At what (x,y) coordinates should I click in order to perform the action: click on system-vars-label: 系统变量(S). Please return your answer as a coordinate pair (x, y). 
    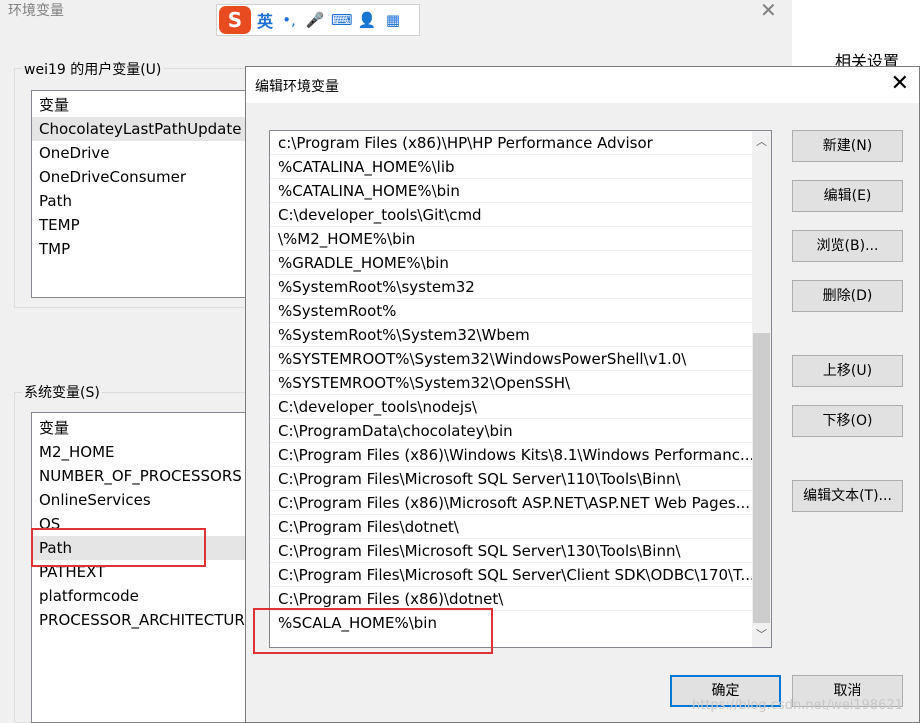
    Looking at the image, I should click on (62, 392).